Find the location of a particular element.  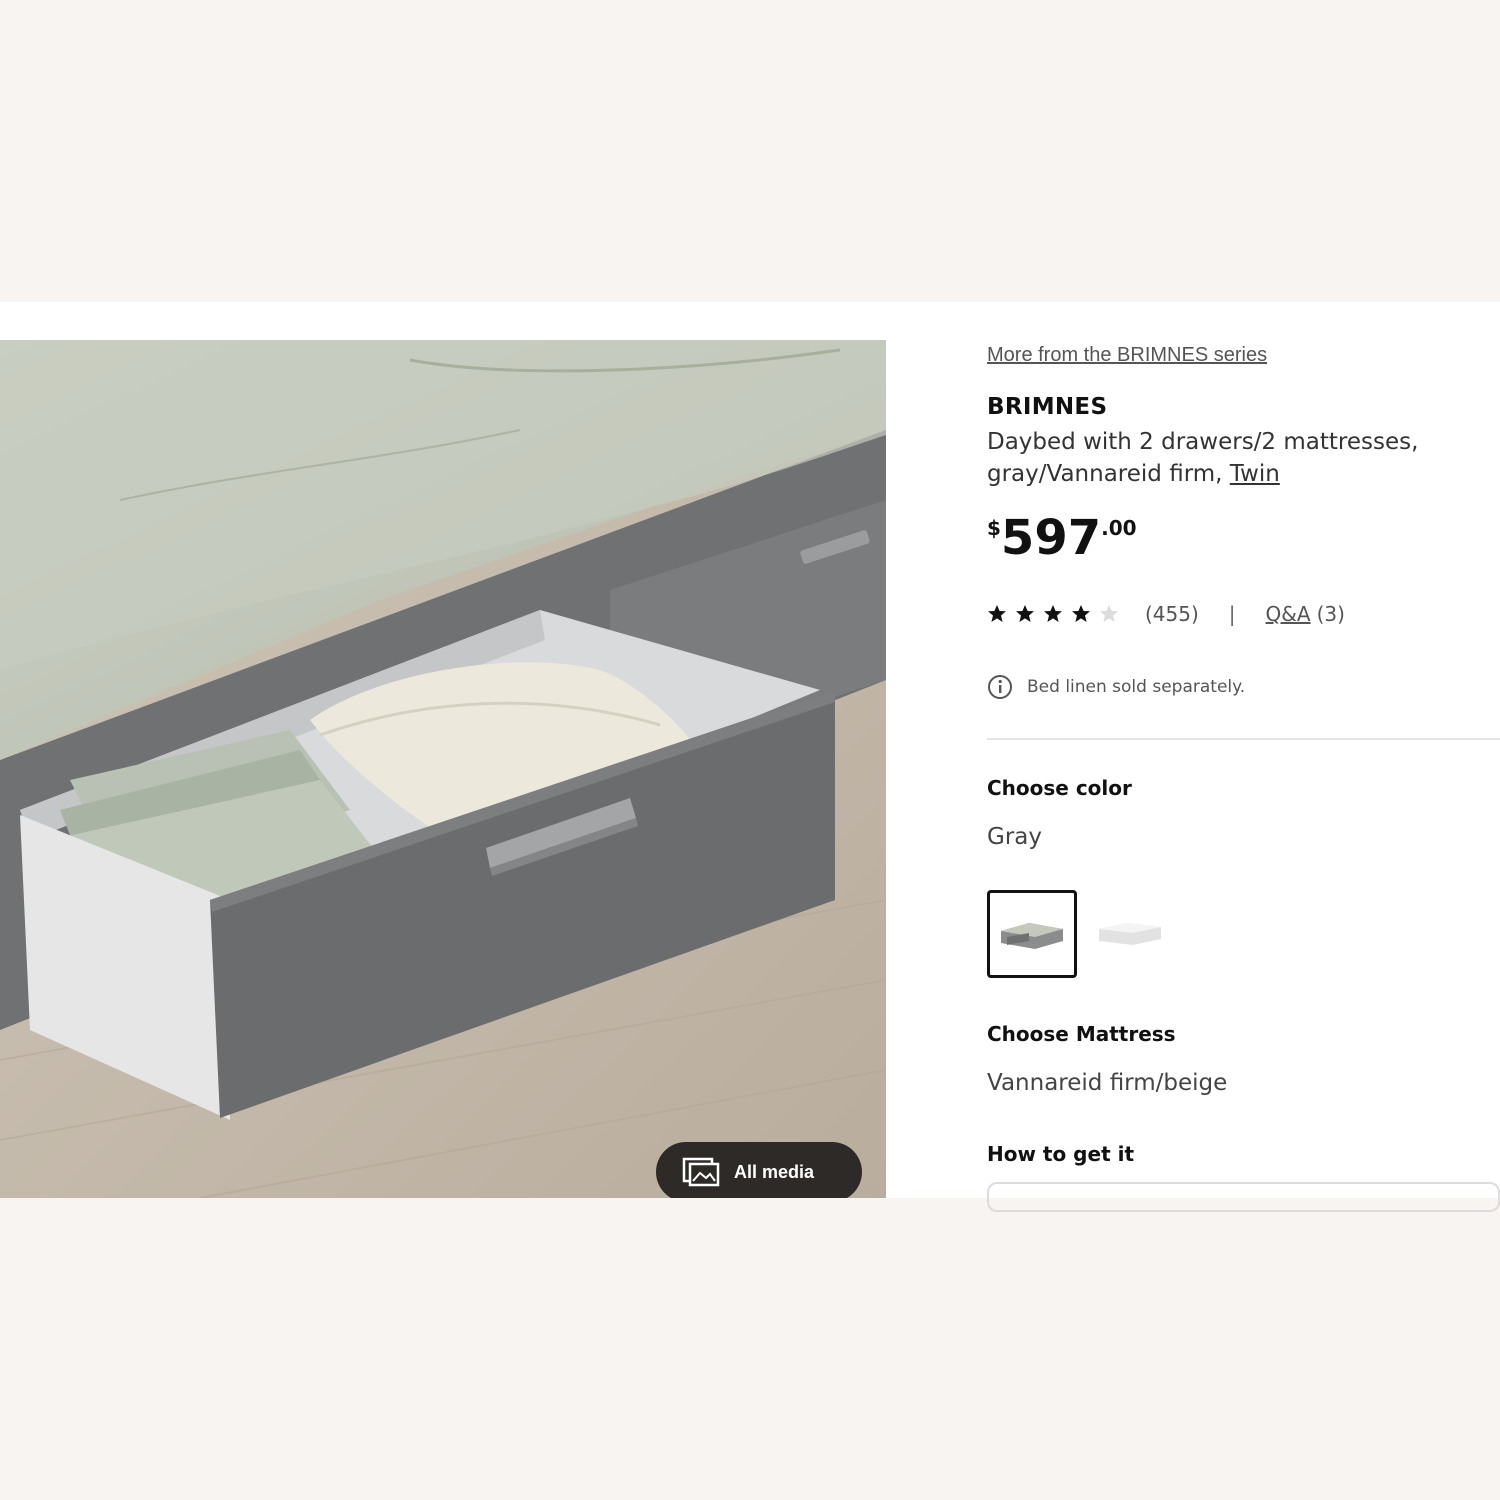

rating-row: (455) | Q&A (3) is located at coordinates (1166, 614).